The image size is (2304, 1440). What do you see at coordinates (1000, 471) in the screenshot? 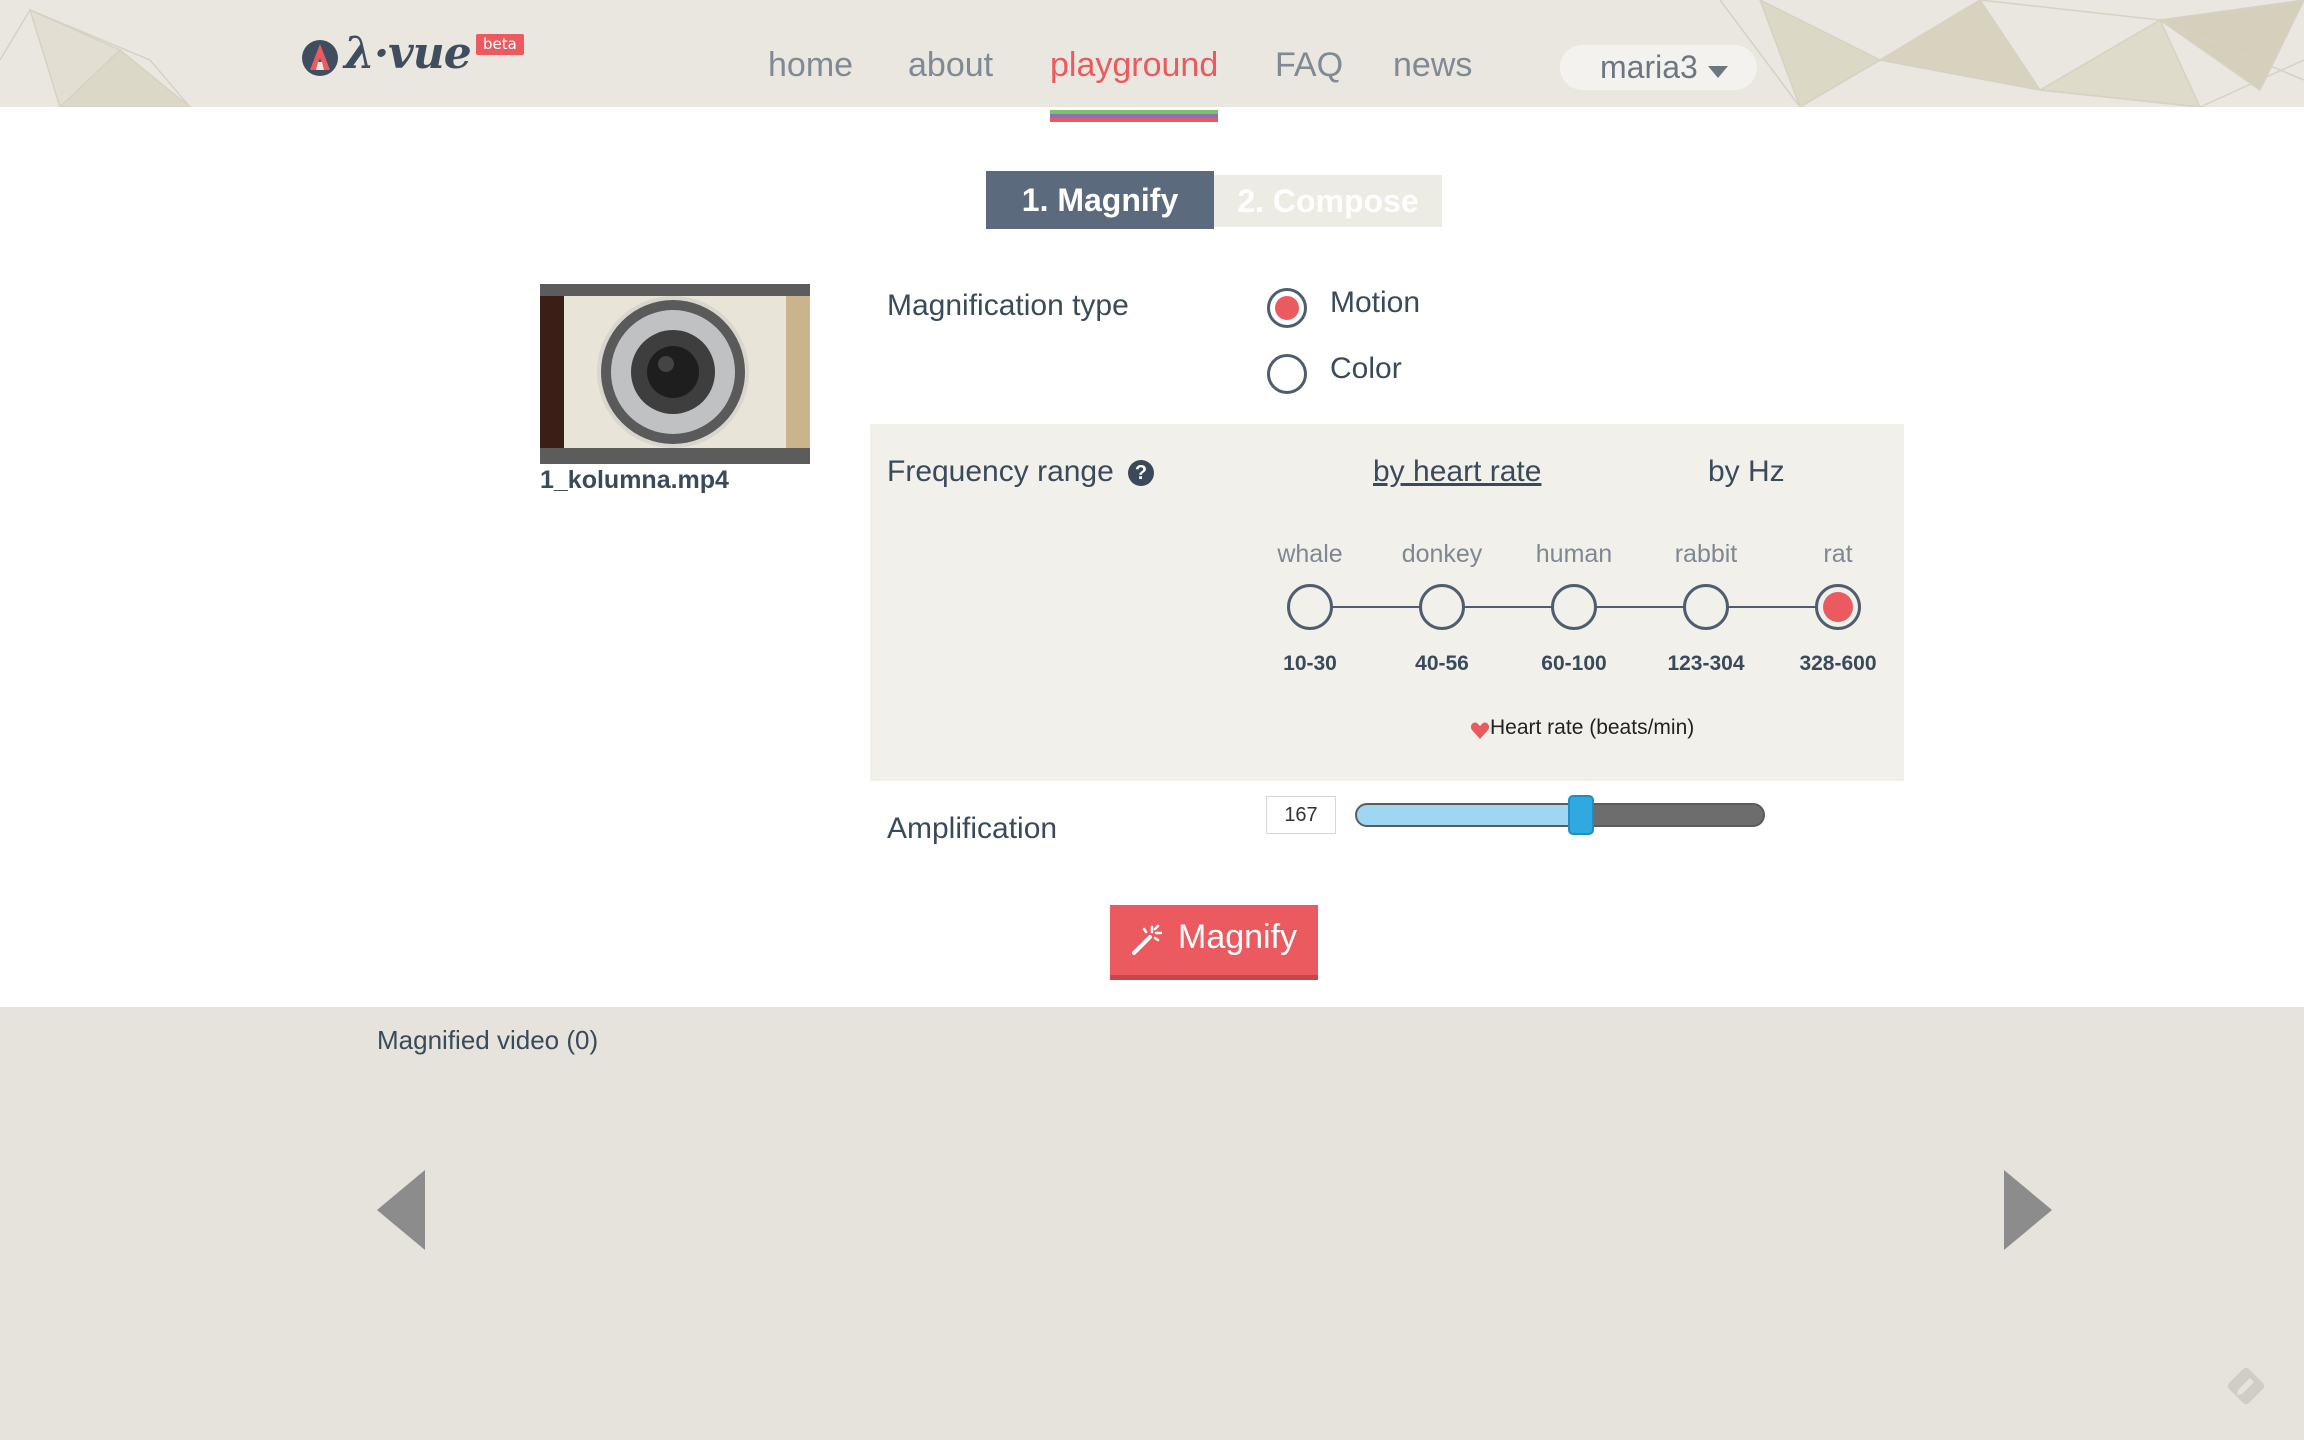
I see `frequency-range-label: Frequency range` at bounding box center [1000, 471].